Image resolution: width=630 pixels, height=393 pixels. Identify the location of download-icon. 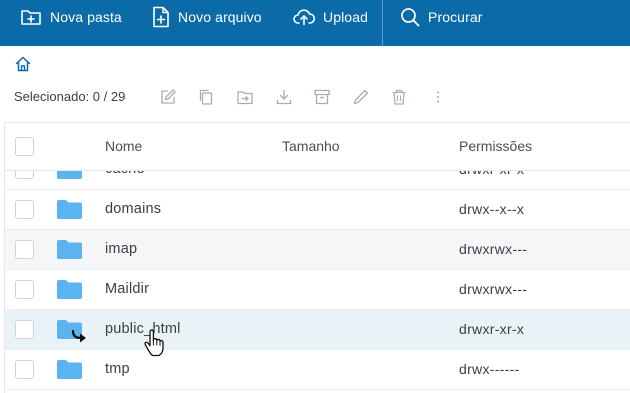
(284, 97).